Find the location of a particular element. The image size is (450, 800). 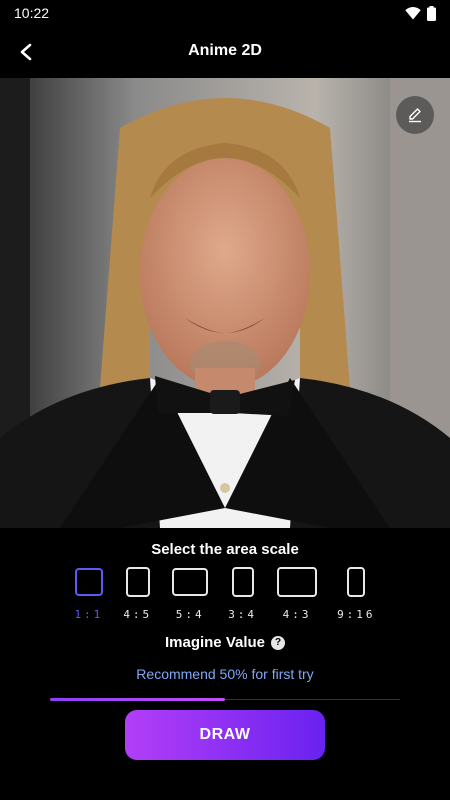

scale-label: 3:4 is located at coordinates (243, 614).